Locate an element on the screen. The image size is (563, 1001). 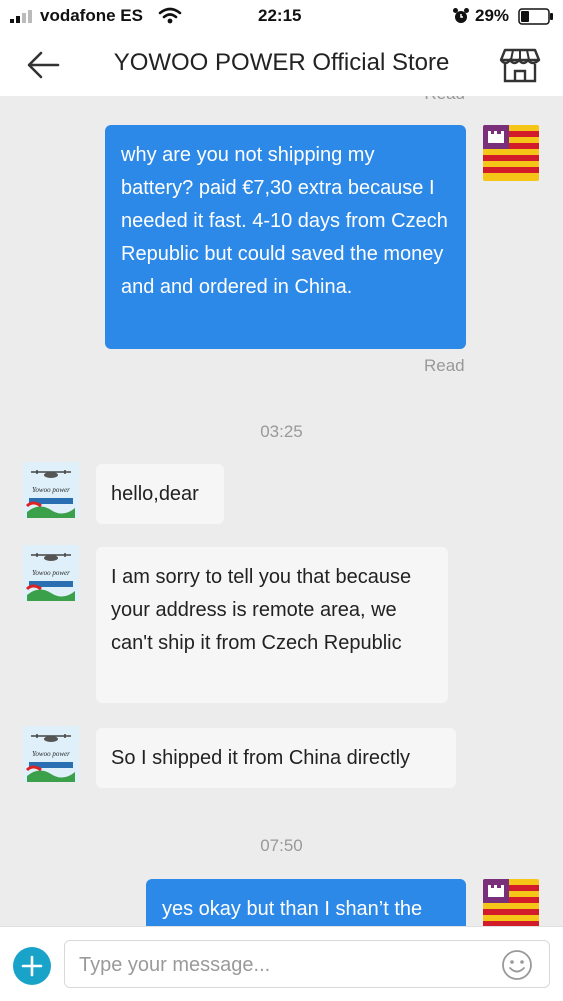
status-bar: vodafone ES 22:15 29% is located at coordinates (281, 16).